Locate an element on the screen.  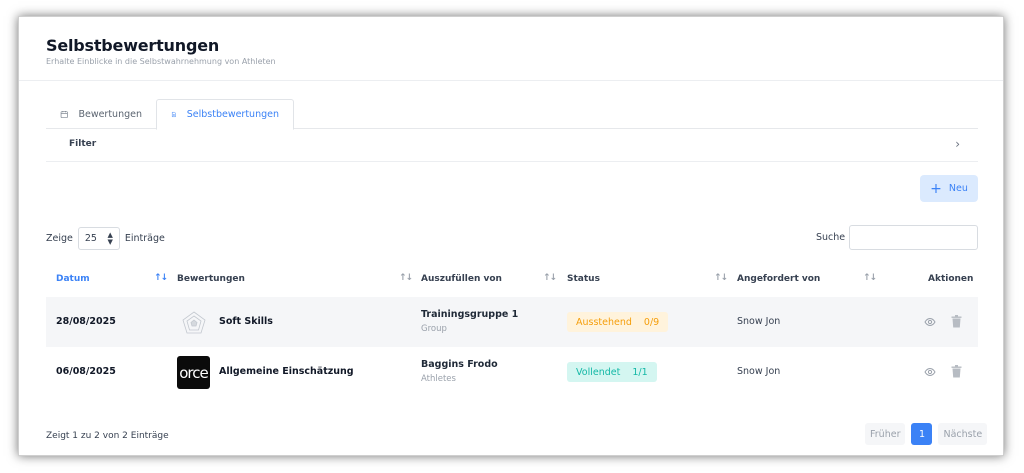
status-badge: Vollendet 1/1 is located at coordinates (612, 372).